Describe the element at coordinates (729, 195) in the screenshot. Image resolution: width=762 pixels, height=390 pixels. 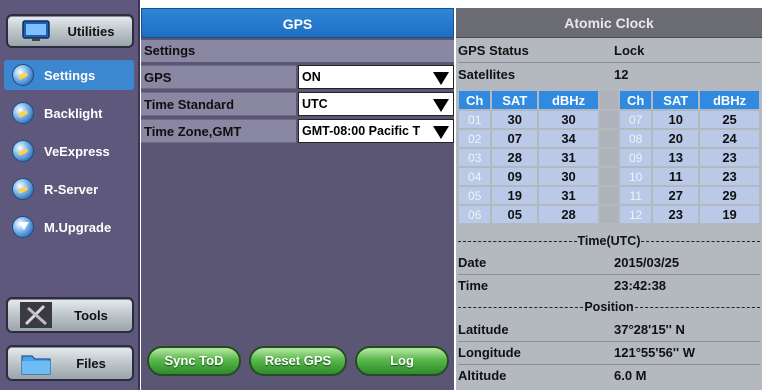
I see `table-cell: 29` at that location.